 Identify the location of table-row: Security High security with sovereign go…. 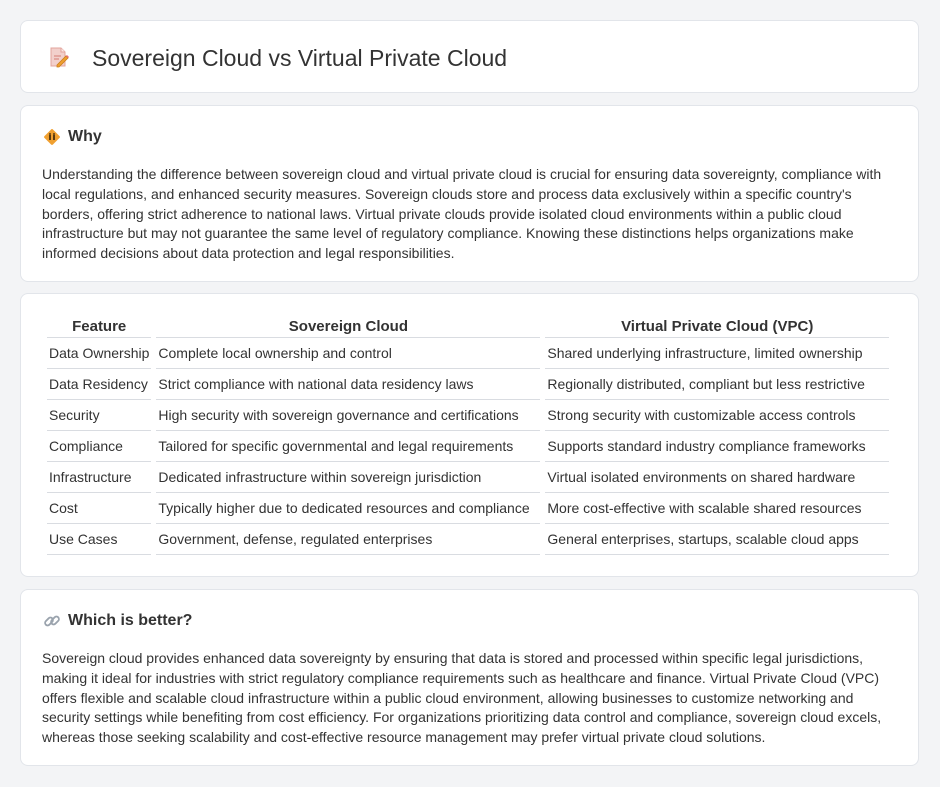
(468, 415).